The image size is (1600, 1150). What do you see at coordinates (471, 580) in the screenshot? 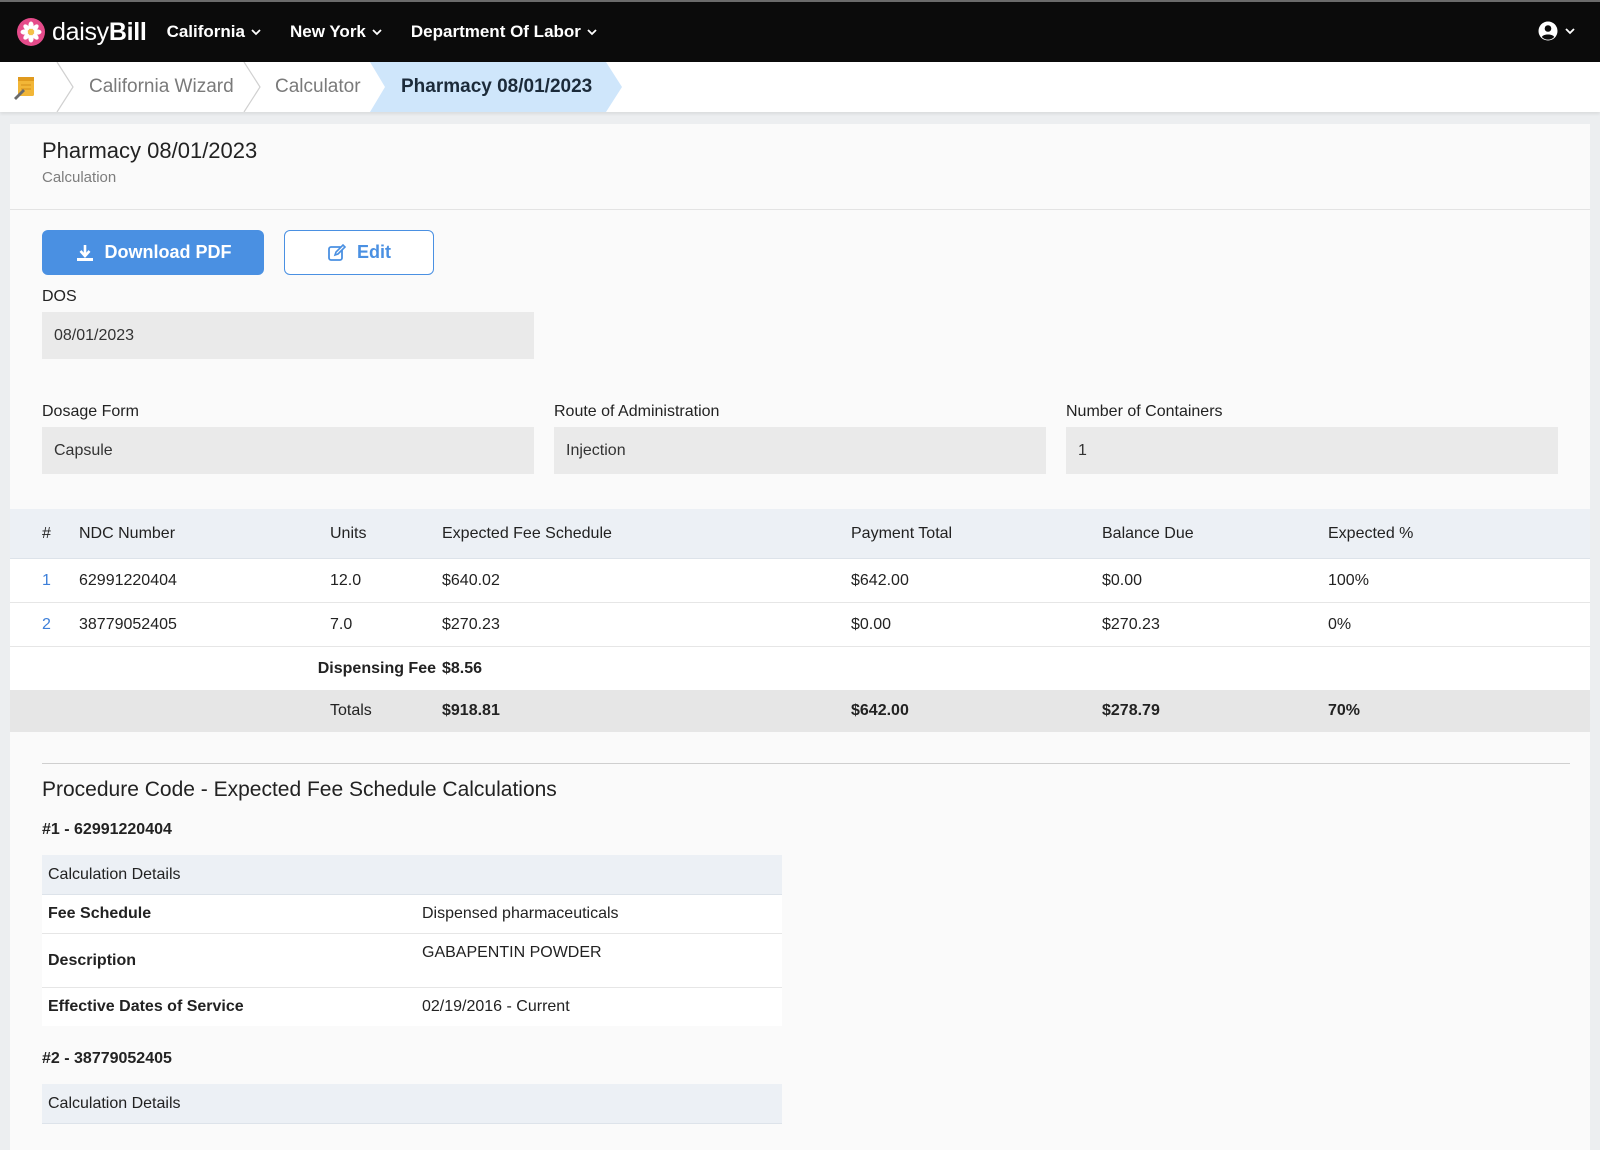
I see `expected-fee-cell: $640.02` at bounding box center [471, 580].